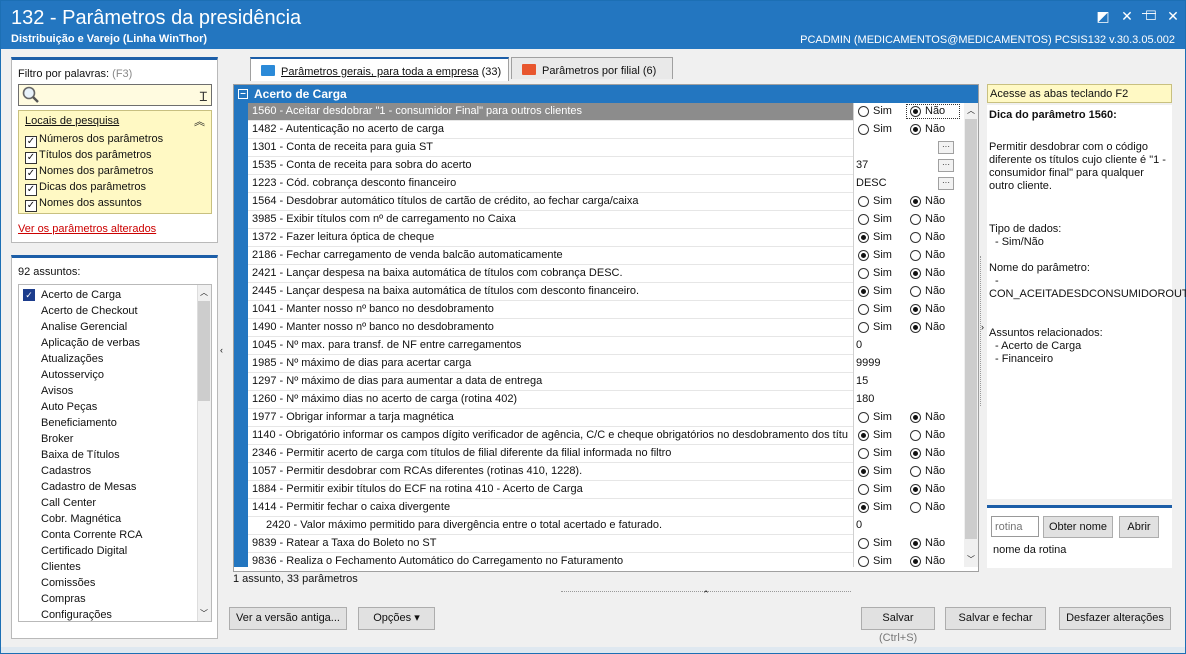  I want to click on subject-item: Cadastro de Mesas, so click(88, 487).